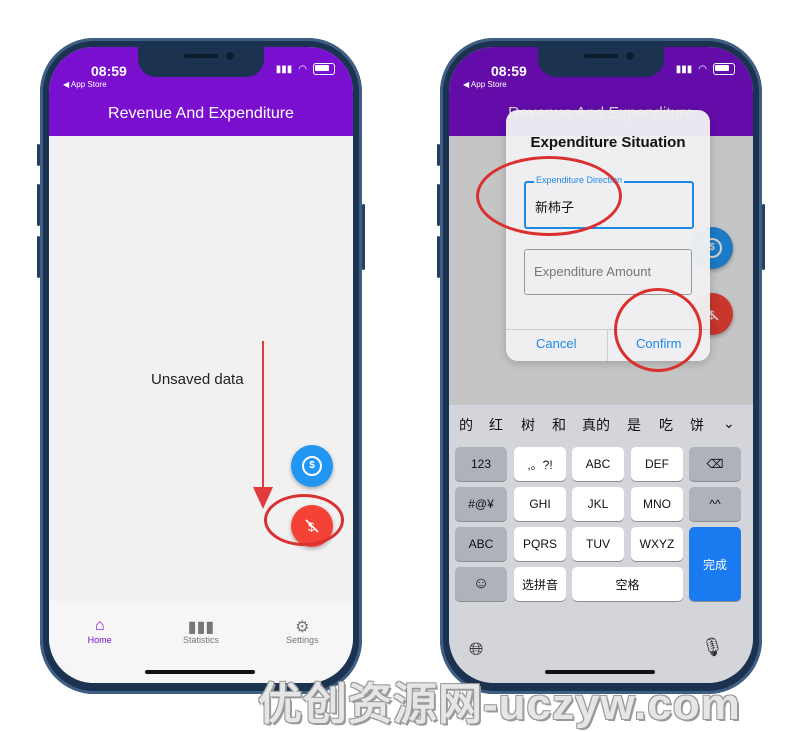  Describe the element at coordinates (715, 464) in the screenshot. I see `backspace-key: ⌫` at that location.